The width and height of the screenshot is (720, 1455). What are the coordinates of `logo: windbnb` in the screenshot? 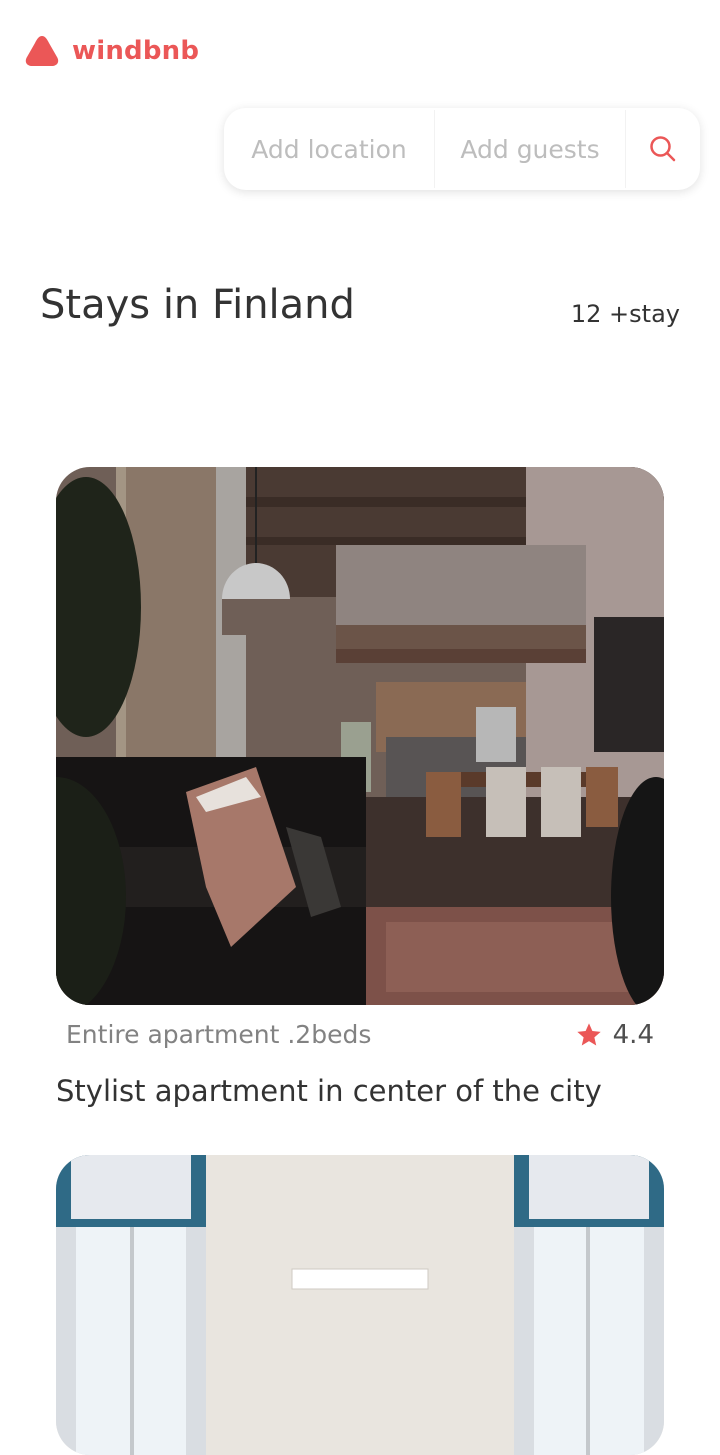 It's located at (111, 51).